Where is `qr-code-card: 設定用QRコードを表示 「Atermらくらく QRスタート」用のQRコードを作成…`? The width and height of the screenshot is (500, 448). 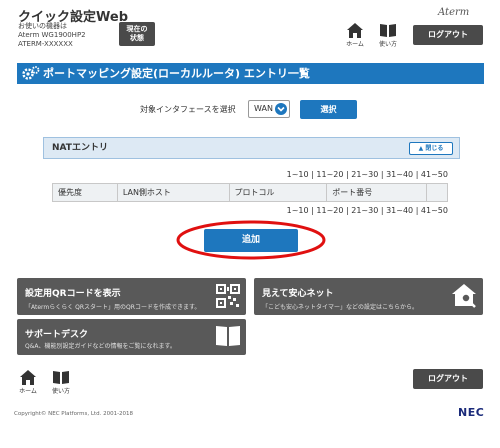 qr-code-card: 設定用QRコードを表示 「Atermらくらく QRスタート」用のQRコードを作成… is located at coordinates (131, 296).